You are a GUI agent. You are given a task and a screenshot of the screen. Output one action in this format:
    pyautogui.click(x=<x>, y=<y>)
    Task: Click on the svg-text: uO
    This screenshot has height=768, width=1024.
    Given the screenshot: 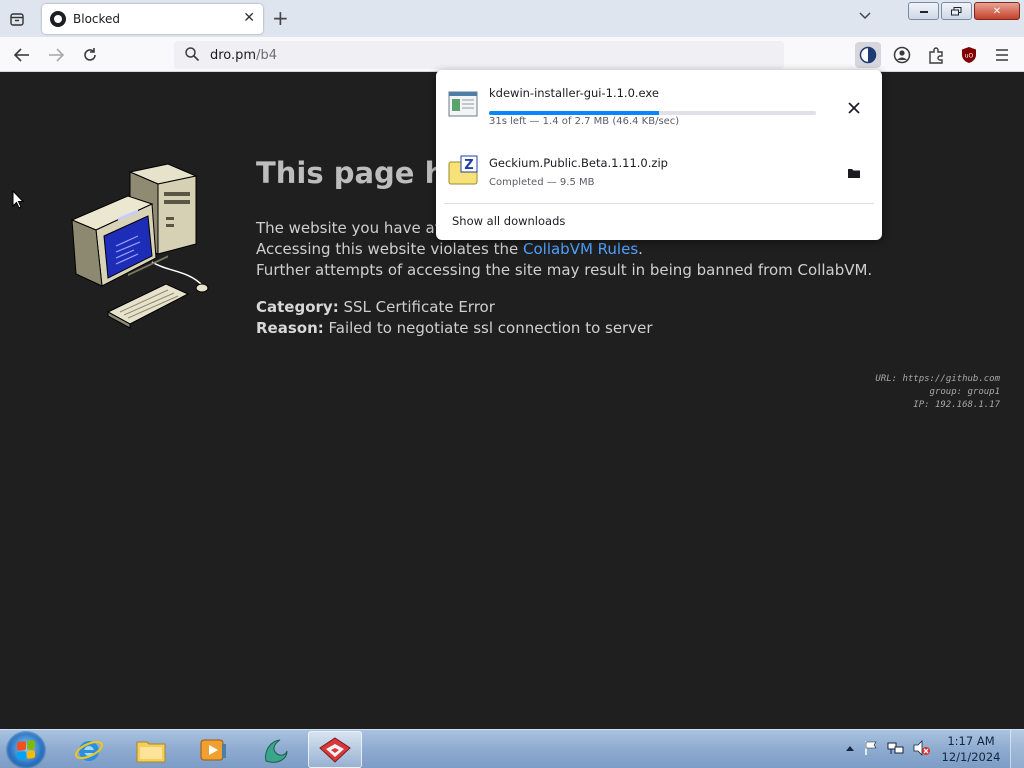 What is the action you would take?
    pyautogui.click(x=969, y=56)
    